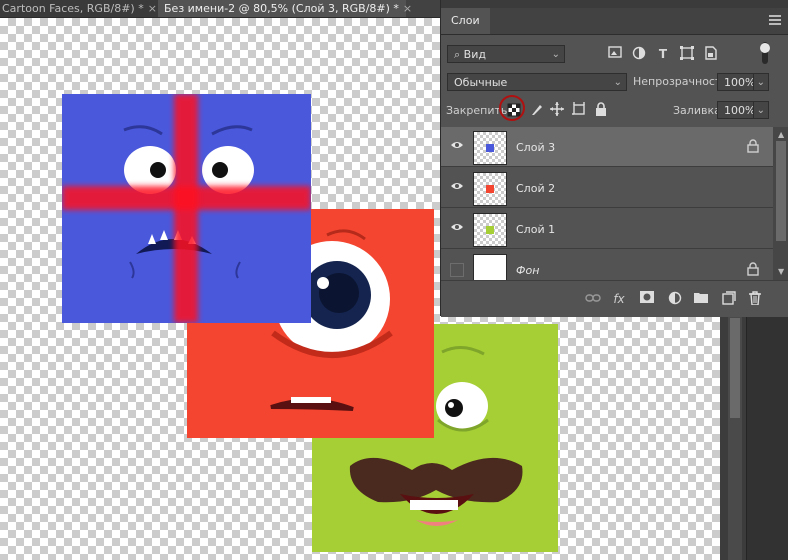 The width and height of the screenshot is (788, 560). Describe the element at coordinates (512, 108) in the screenshot. I see `highlight-circle` at that location.